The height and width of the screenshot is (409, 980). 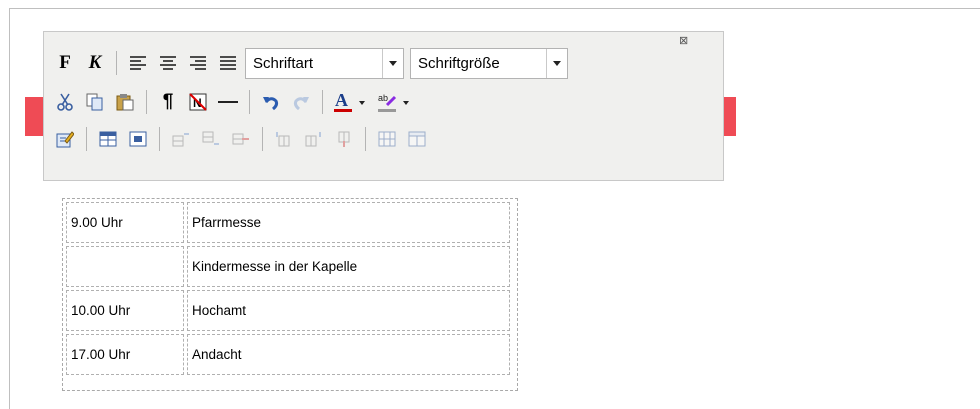 I want to click on merge-cells-icon, so click(x=417, y=139).